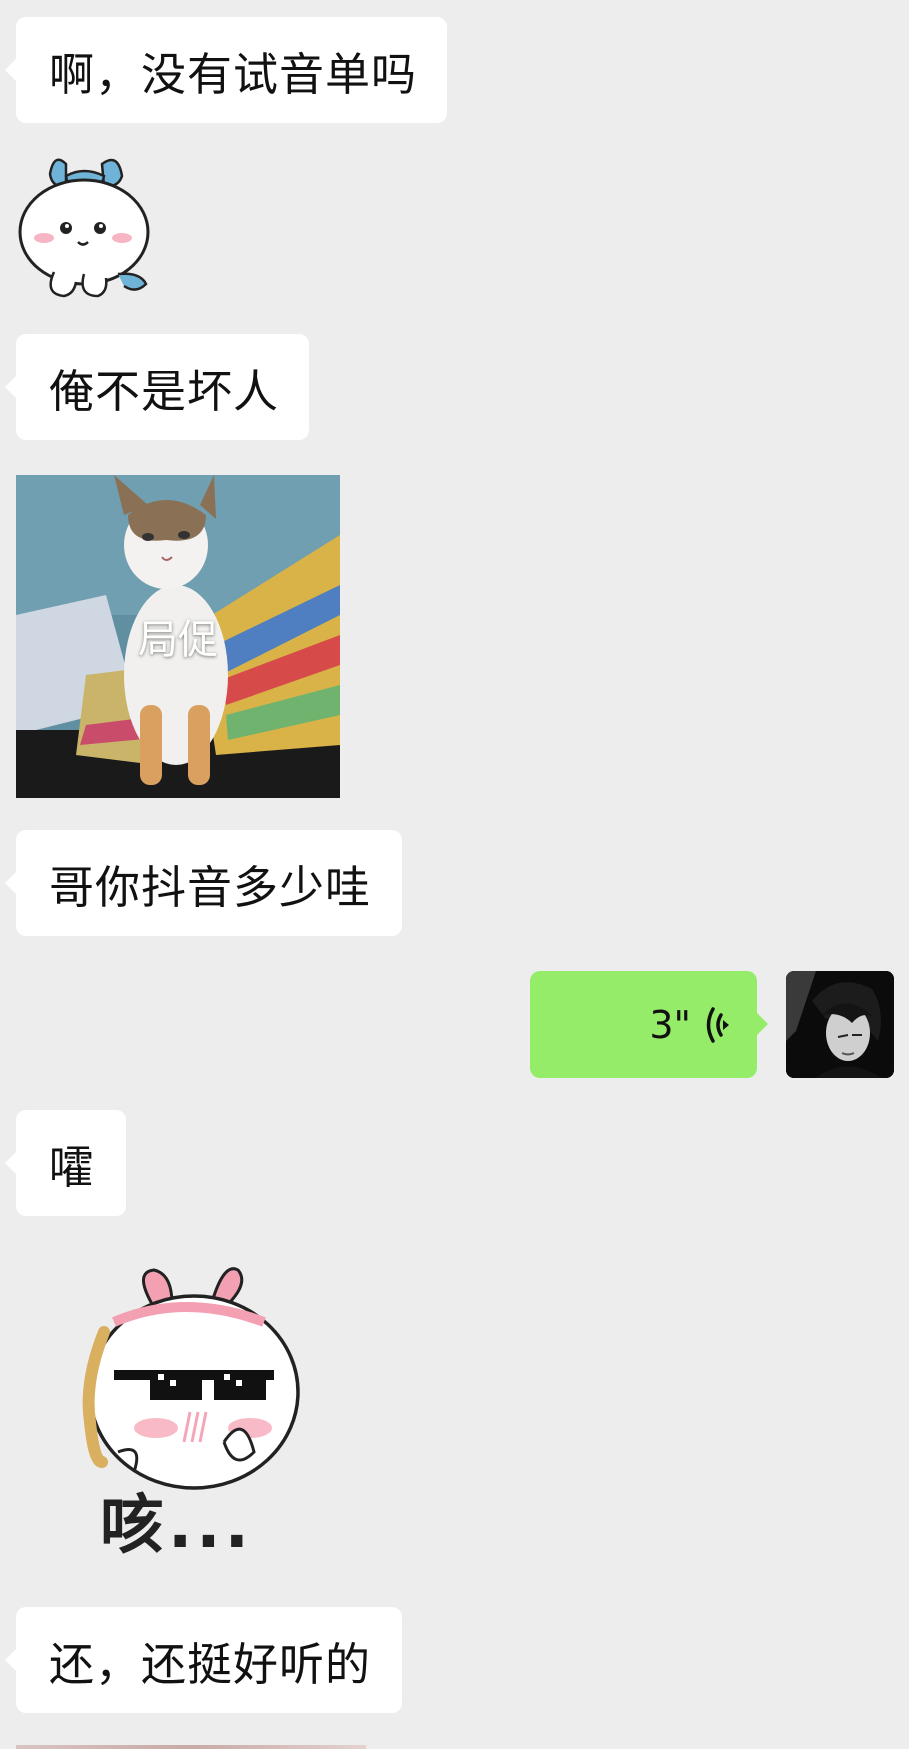 The width and height of the screenshot is (909, 1749). I want to click on dark-haired-person-avatar-icon, so click(840, 1024).